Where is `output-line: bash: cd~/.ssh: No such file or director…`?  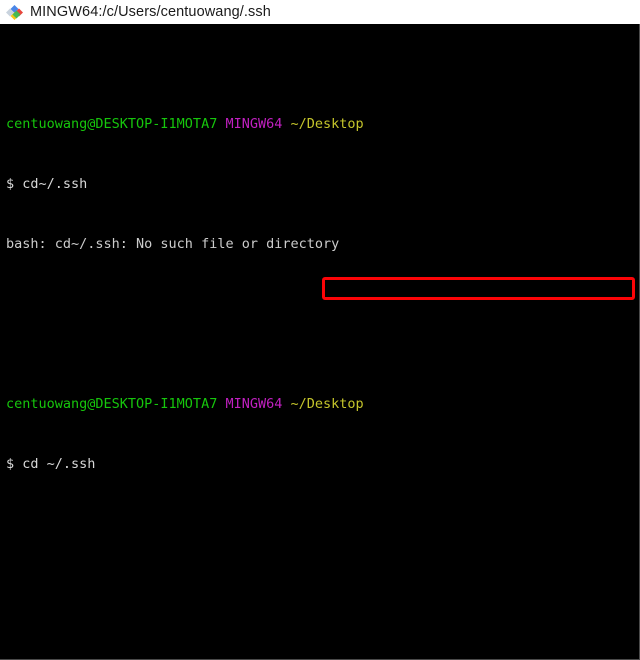 output-line: bash: cd~/.ssh: No such file or director… is located at coordinates (173, 244).